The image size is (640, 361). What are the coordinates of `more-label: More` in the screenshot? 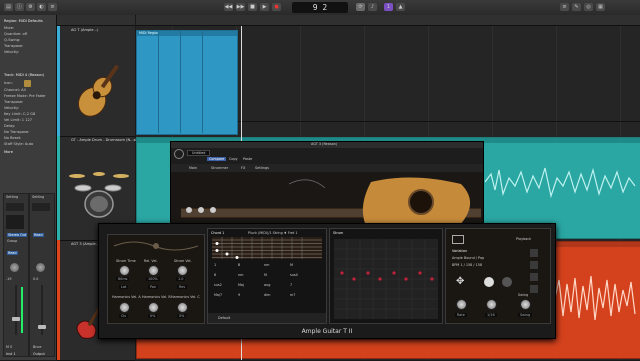 It's located at (8, 152).